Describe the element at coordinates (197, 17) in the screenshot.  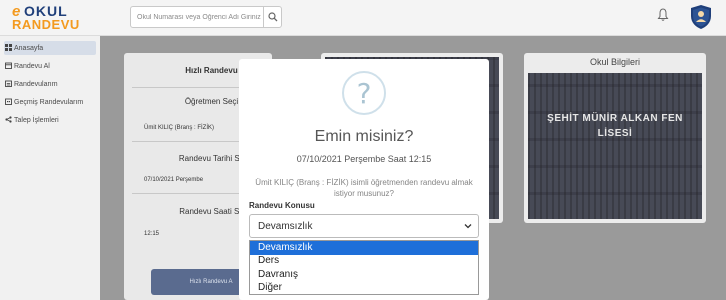
I see `search-input` at that location.